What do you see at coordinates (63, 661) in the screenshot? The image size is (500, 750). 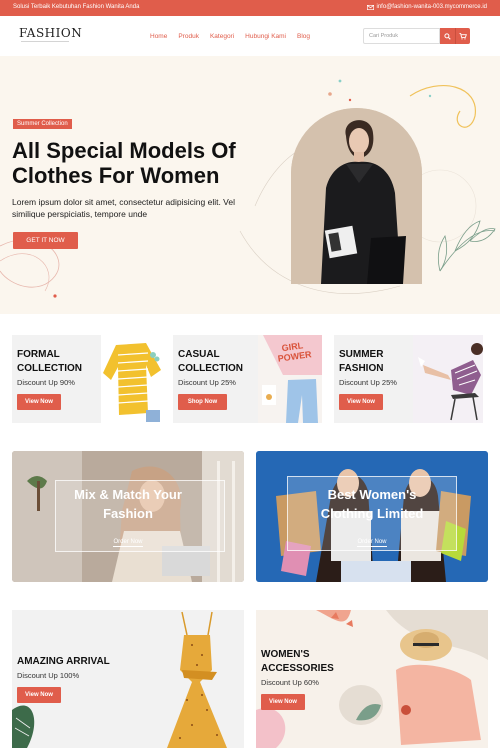 I see `arrival-title: AMAZING ARRIVAL` at bounding box center [63, 661].